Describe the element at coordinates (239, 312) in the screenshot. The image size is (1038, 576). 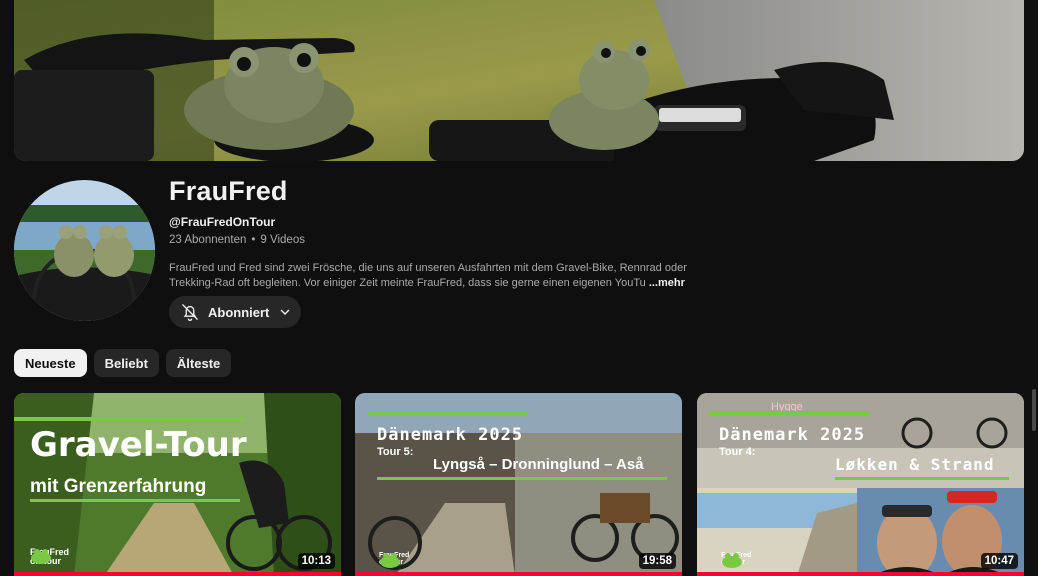
I see `subscribe-label: Abonniert` at that location.